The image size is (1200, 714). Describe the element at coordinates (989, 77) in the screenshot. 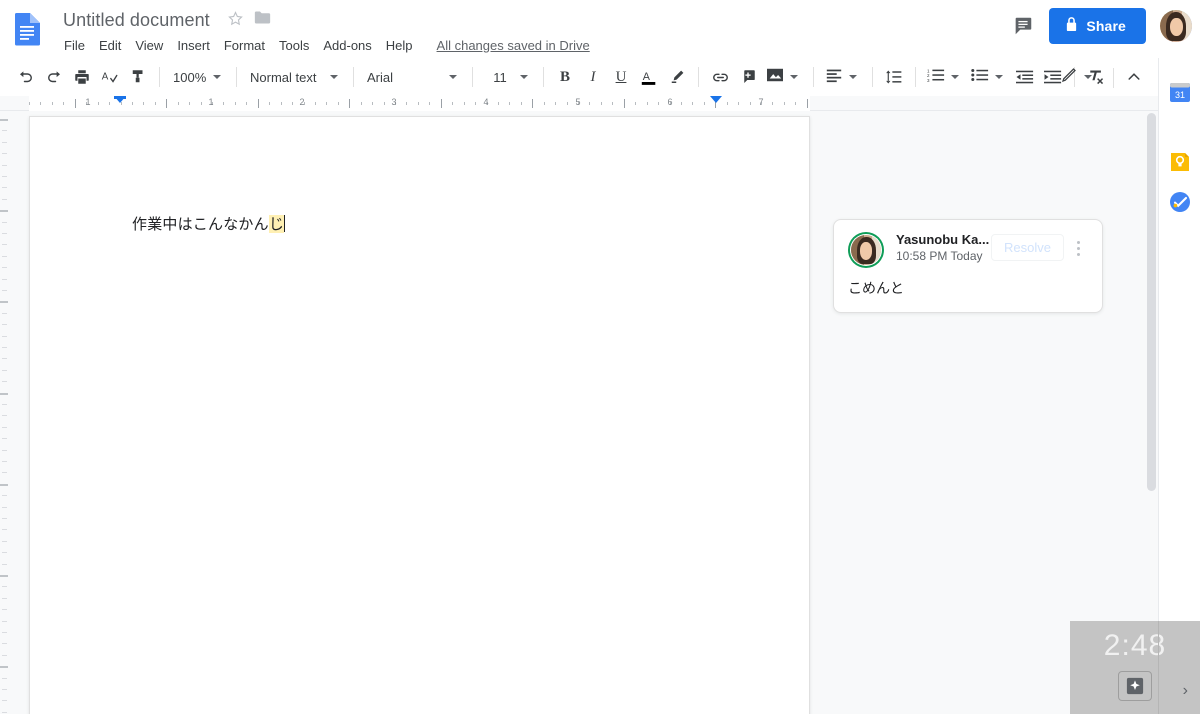

I see `bulleted-list-selector` at that location.